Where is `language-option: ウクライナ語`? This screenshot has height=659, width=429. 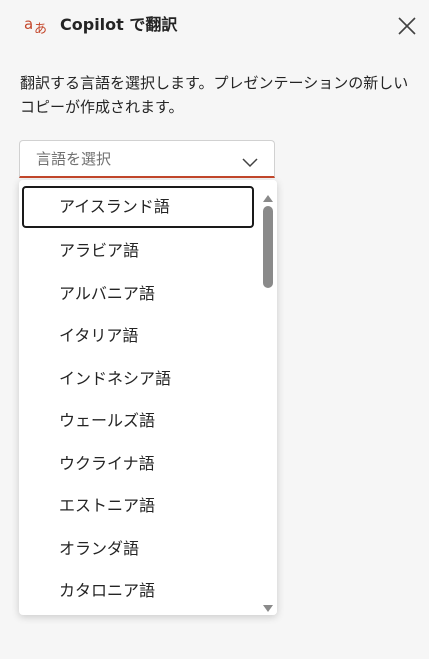 language-option: ウクライナ語 is located at coordinates (138, 464).